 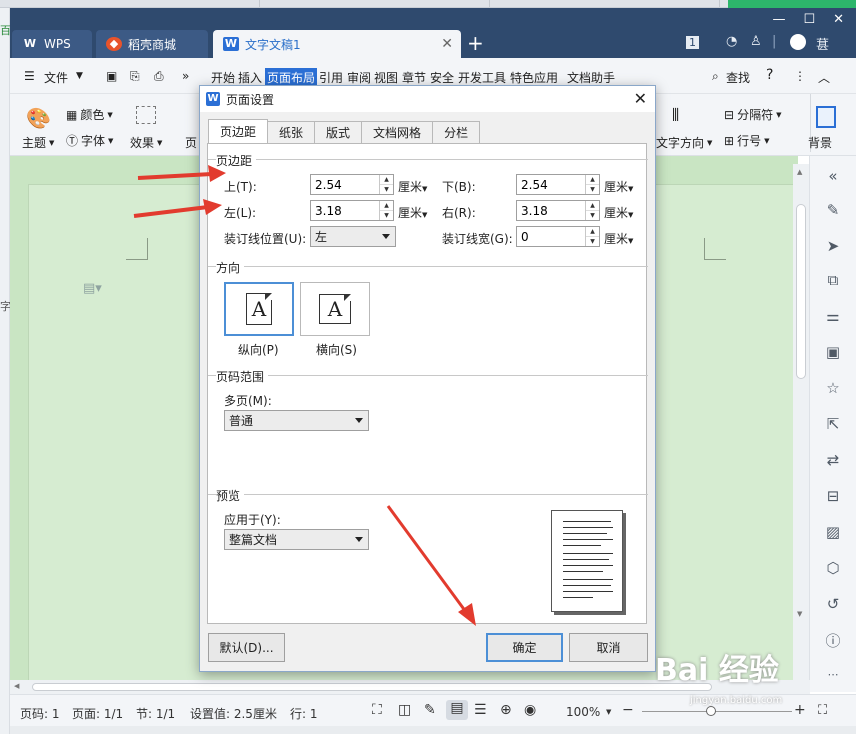 What do you see at coordinates (731, 41) in the screenshot?
I see `sync-icon: ◔` at bounding box center [731, 41].